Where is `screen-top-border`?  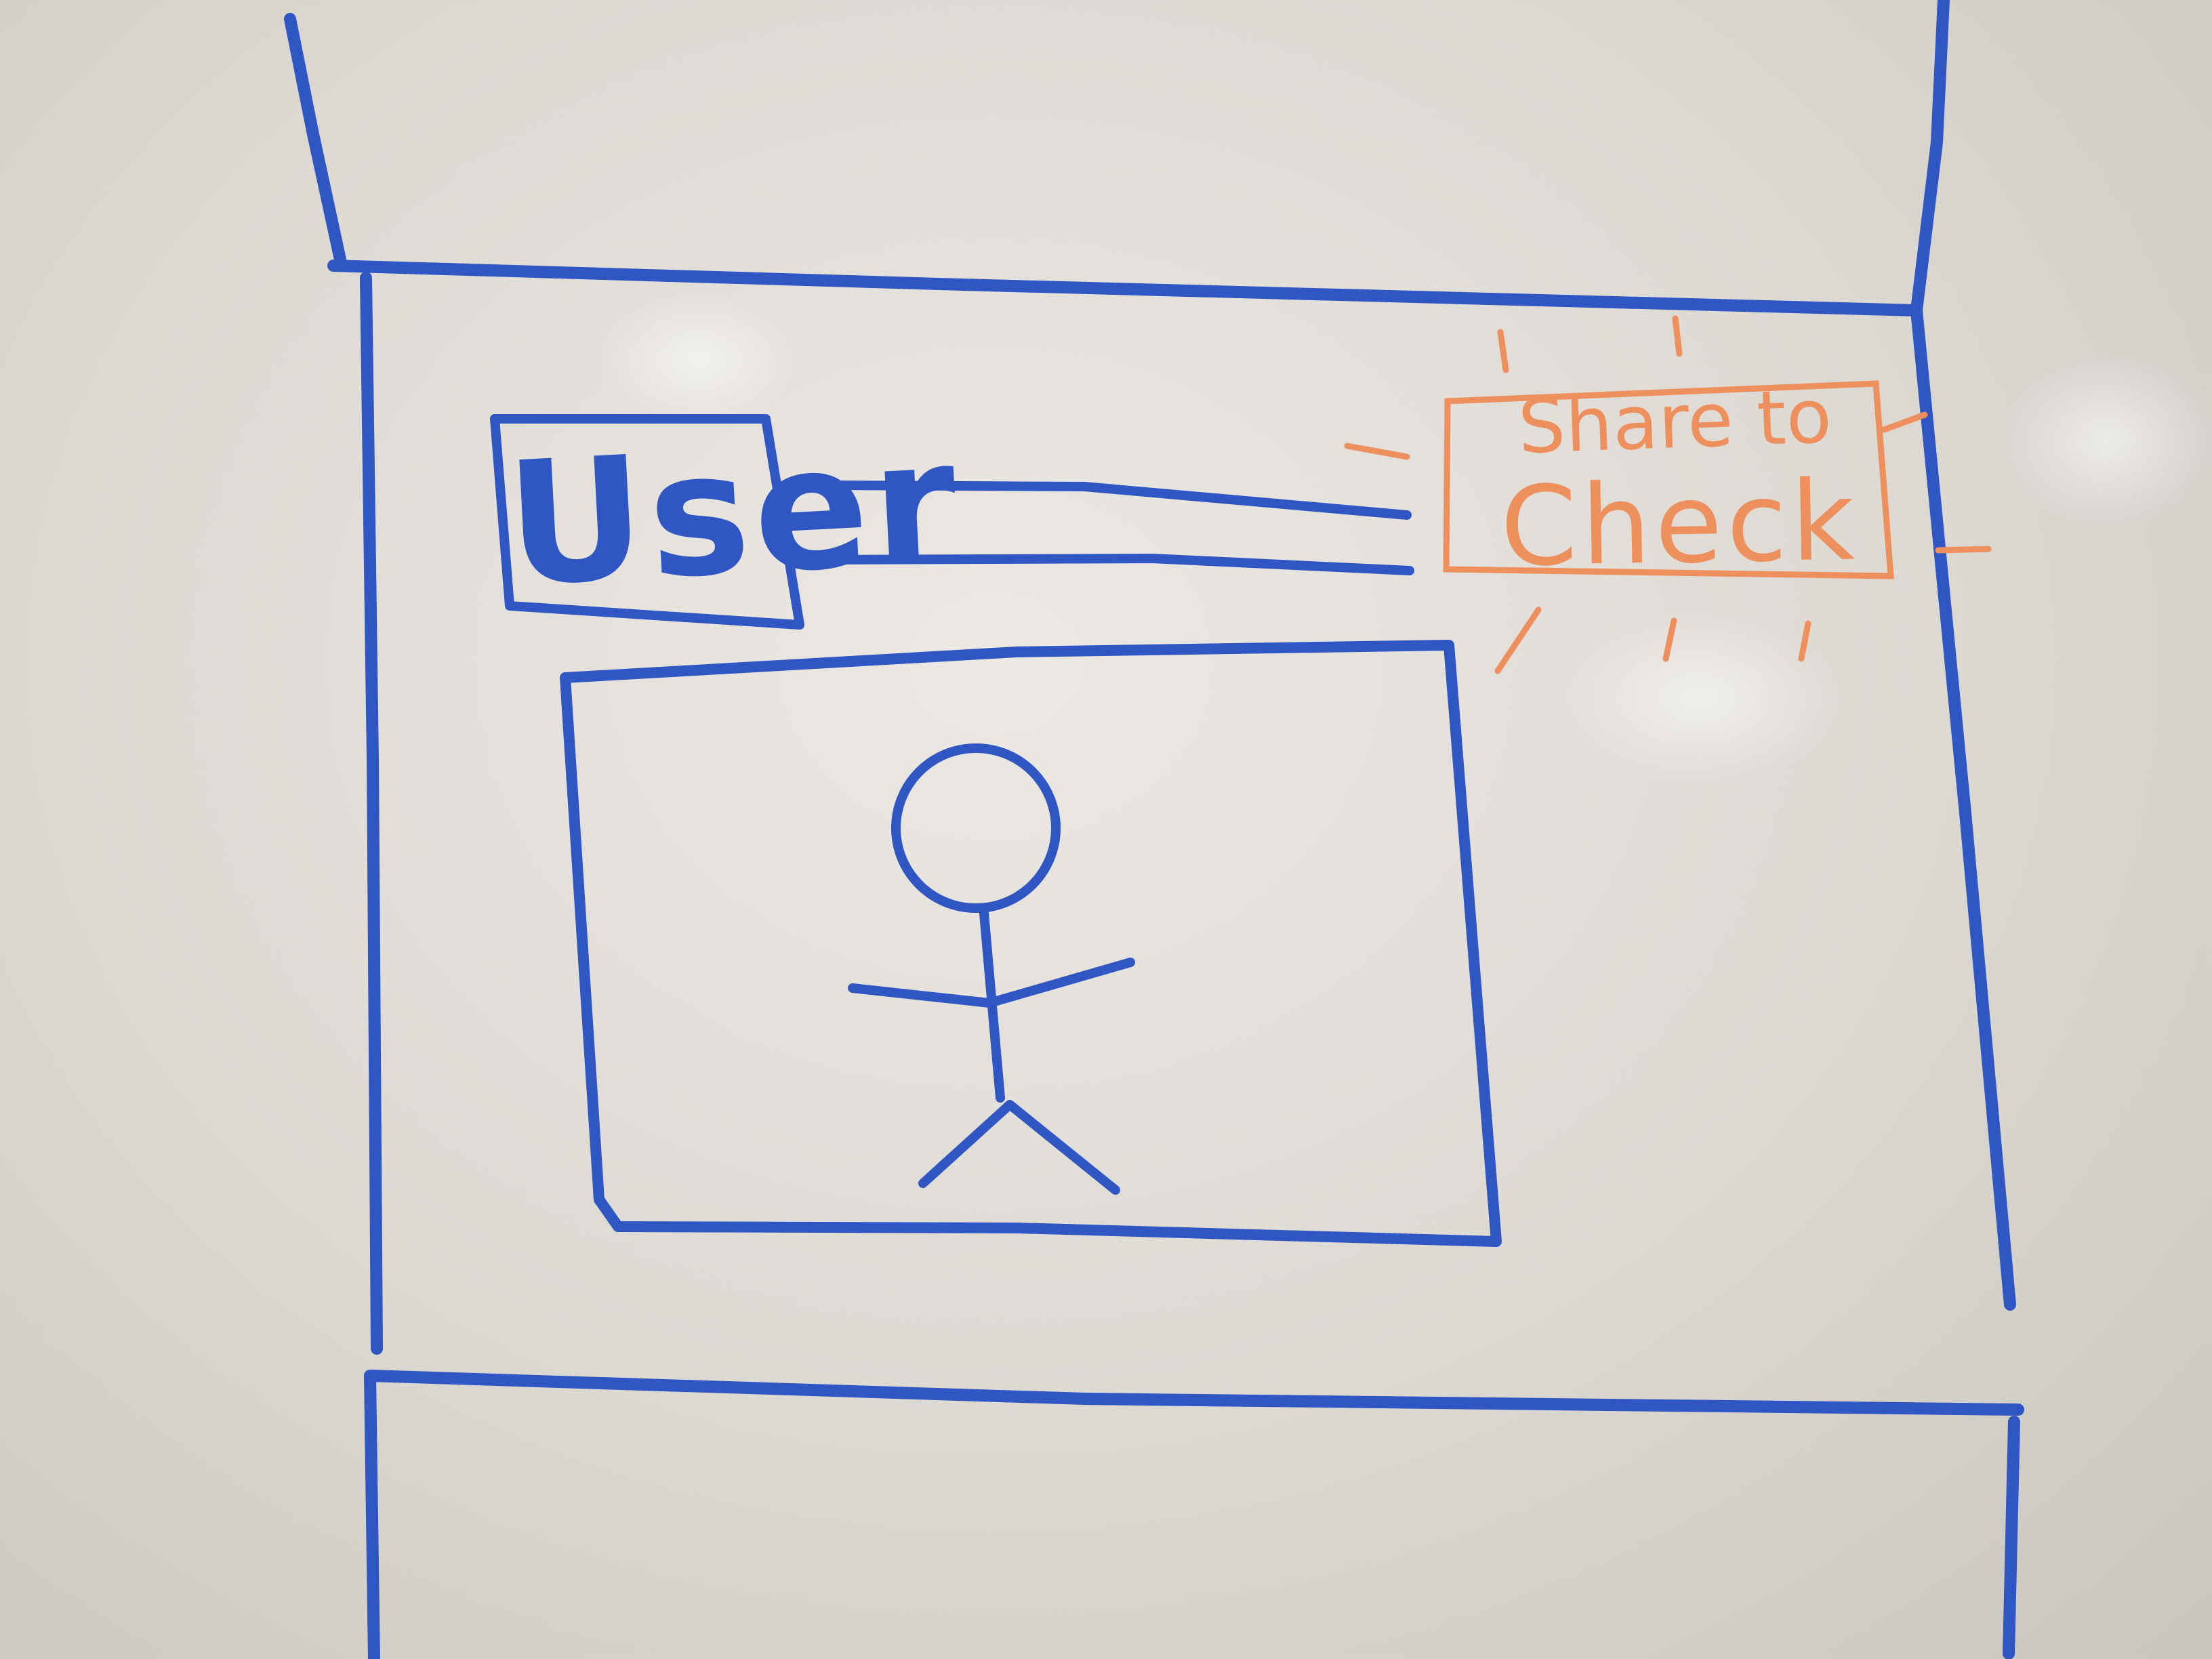 screen-top-border is located at coordinates (1125, 288).